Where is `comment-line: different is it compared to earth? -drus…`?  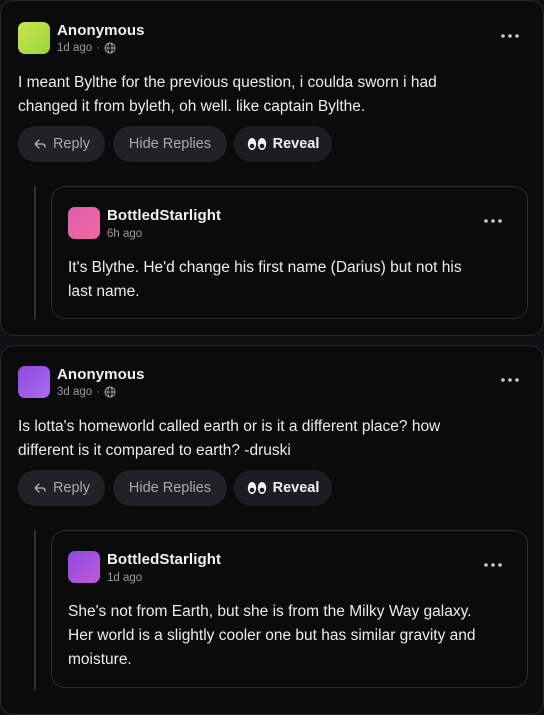
comment-line: different is it compared to earth? -drus… is located at coordinates (154, 450).